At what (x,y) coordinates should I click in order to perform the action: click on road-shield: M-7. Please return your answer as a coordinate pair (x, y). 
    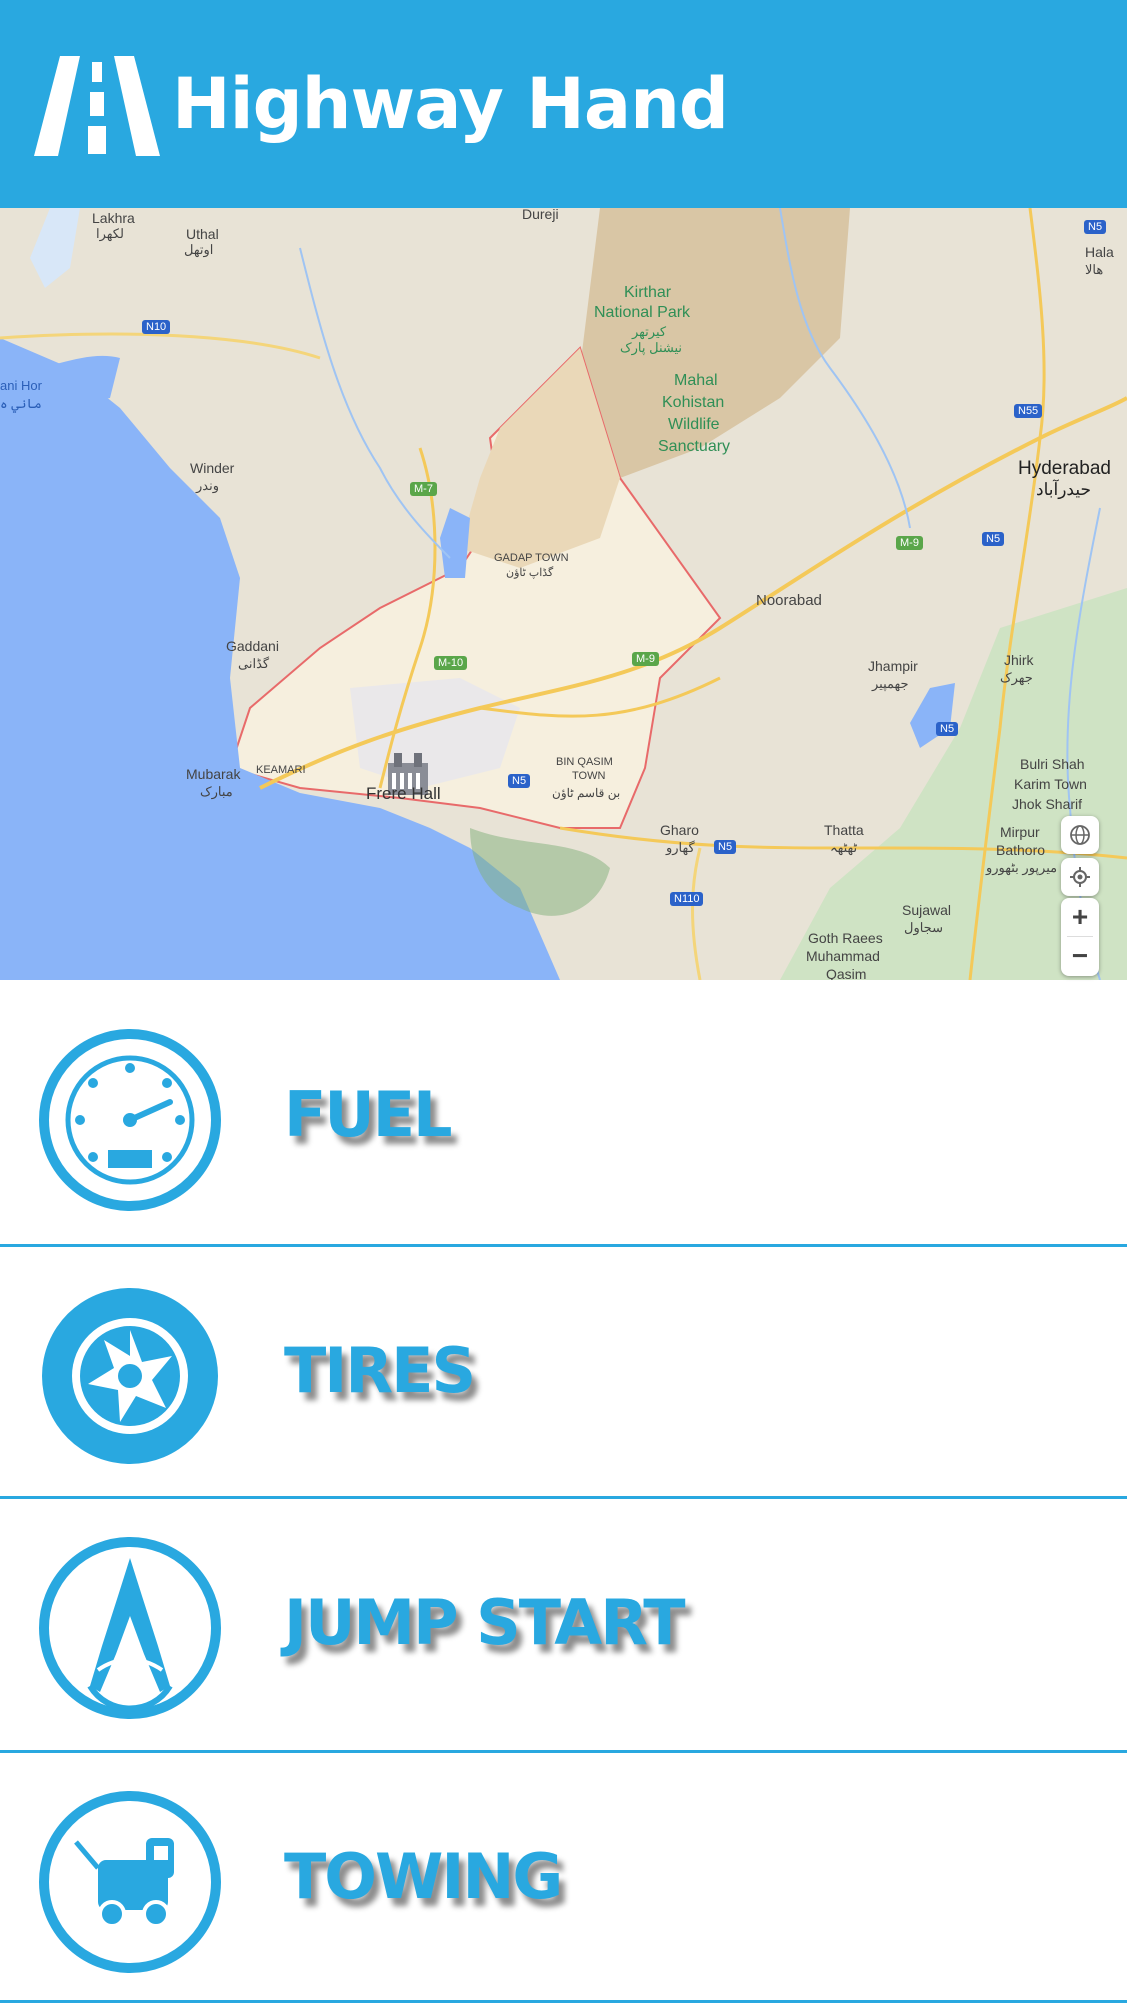
    Looking at the image, I should click on (423, 489).